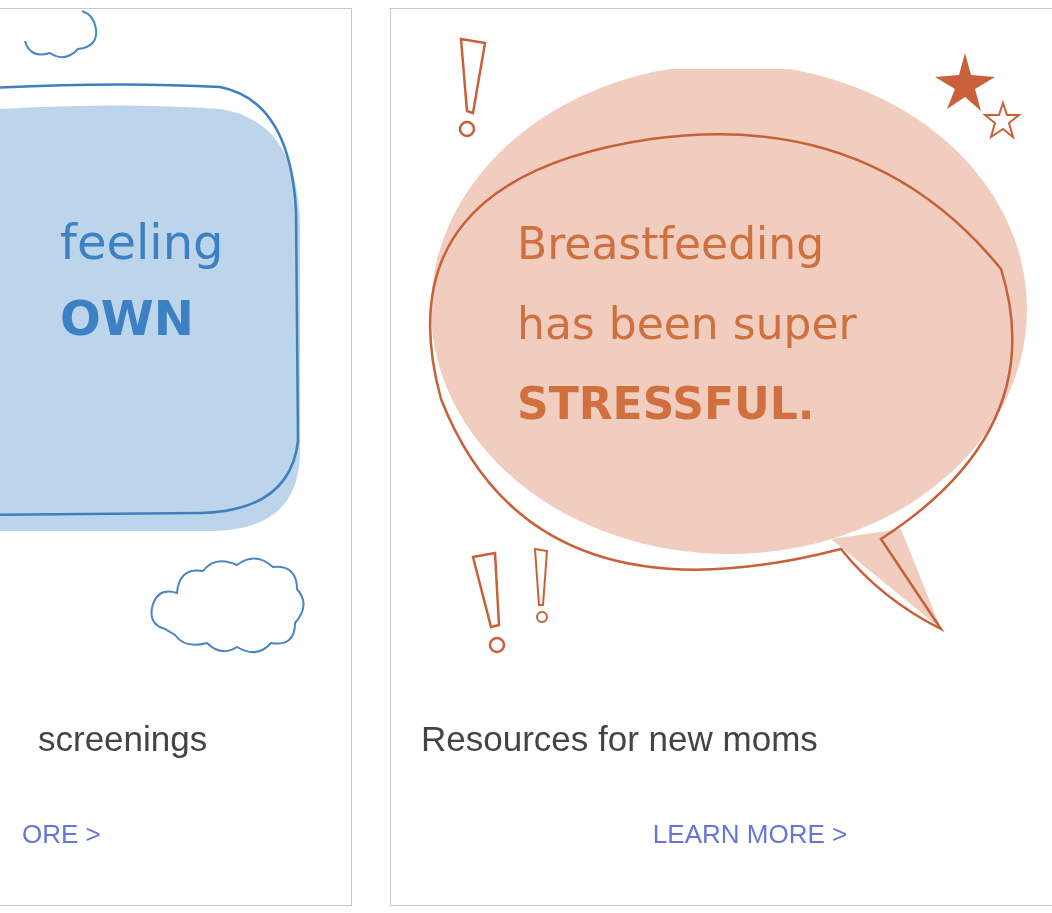 The width and height of the screenshot is (1052, 913). What do you see at coordinates (142, 280) in the screenshot?
I see `bubble-text: feeling OWN` at bounding box center [142, 280].